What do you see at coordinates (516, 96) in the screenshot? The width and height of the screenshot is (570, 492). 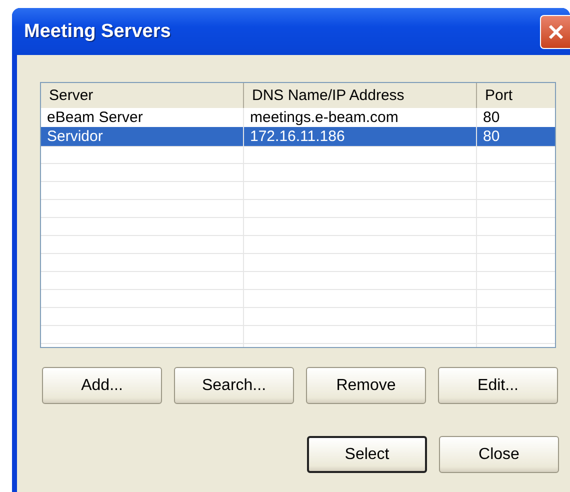 I see `column-header: Port` at bounding box center [516, 96].